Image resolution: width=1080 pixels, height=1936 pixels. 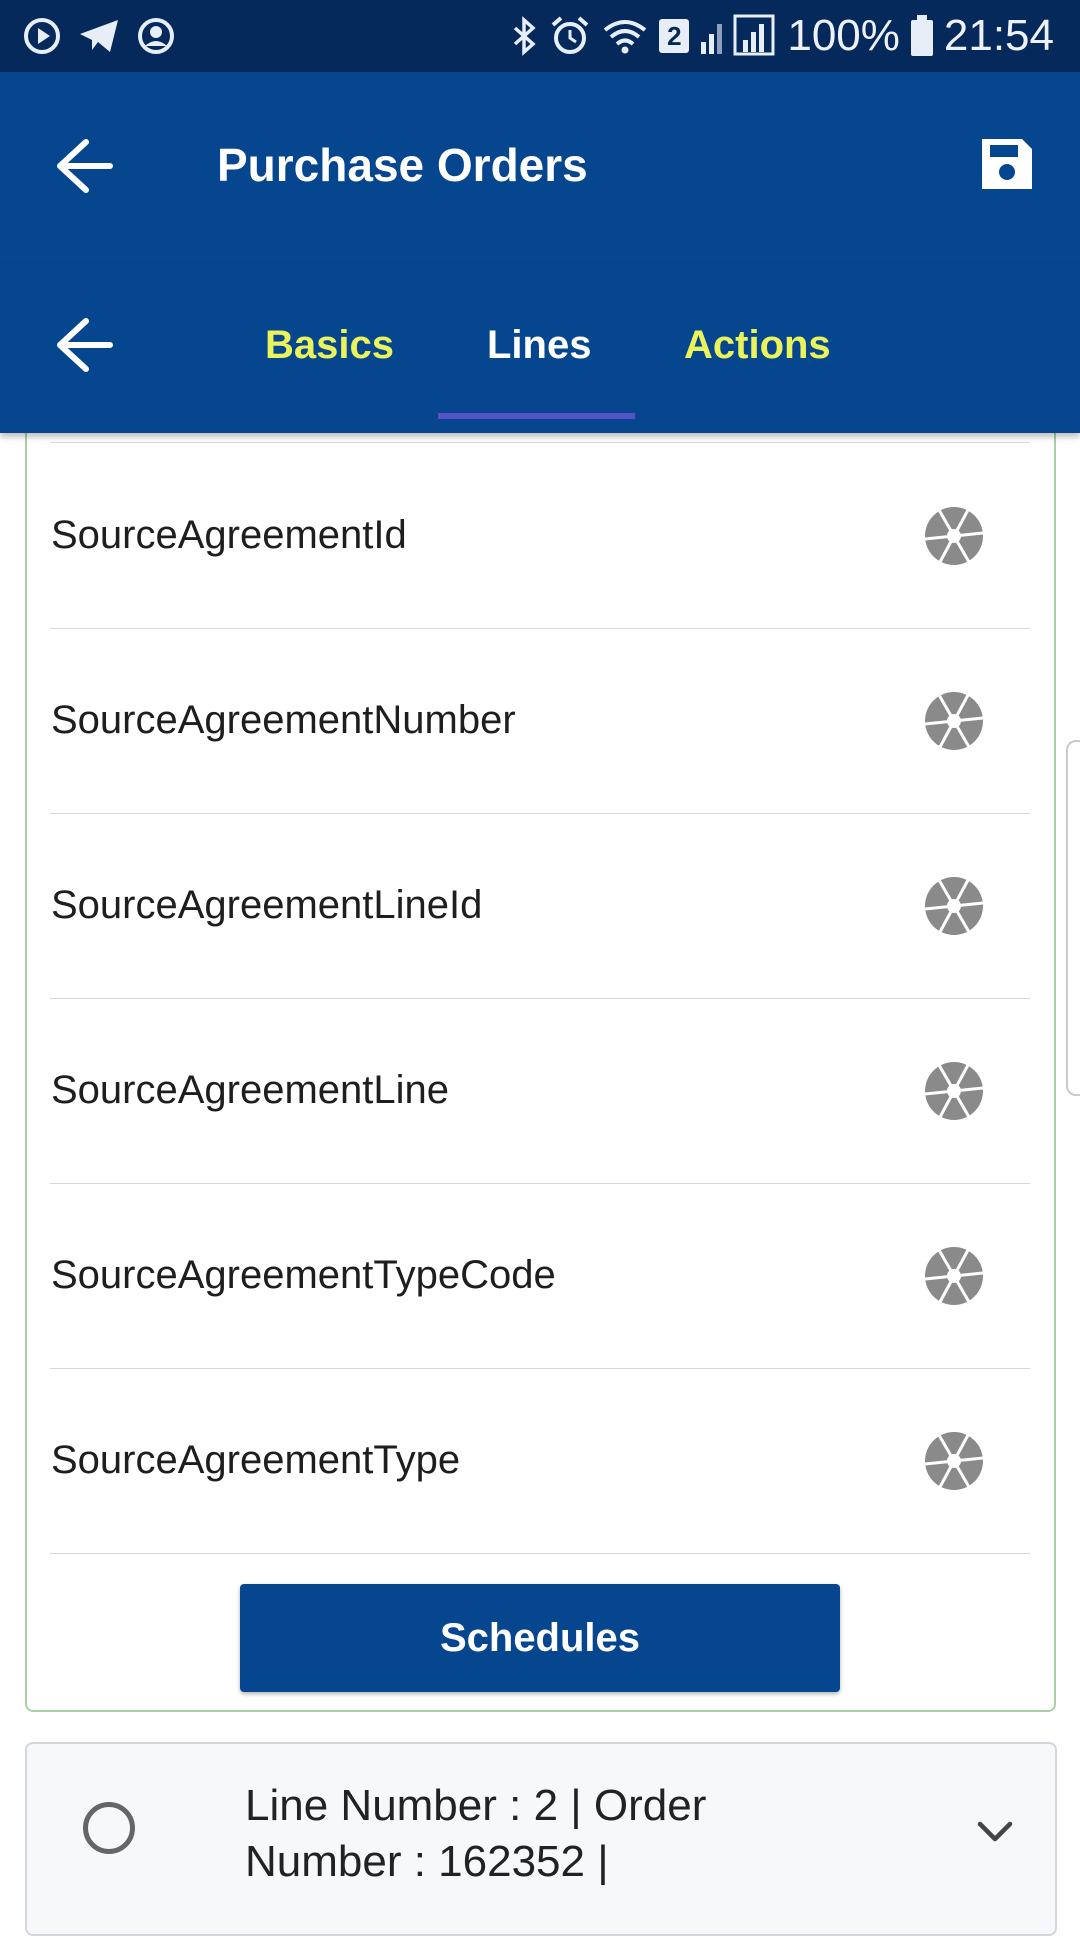 What do you see at coordinates (674, 36) in the screenshot?
I see `sim-badge: 2` at bounding box center [674, 36].